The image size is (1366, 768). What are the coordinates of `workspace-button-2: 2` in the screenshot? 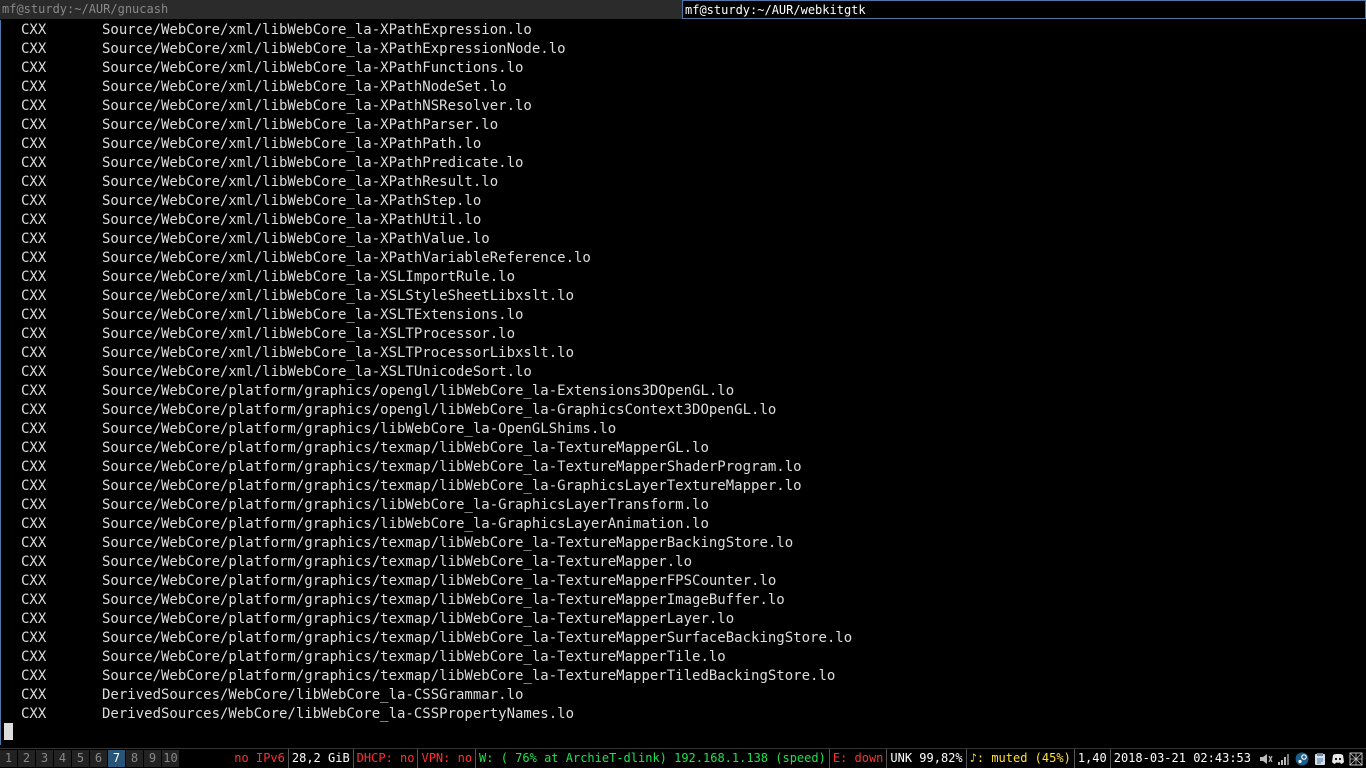 It's located at (26, 758).